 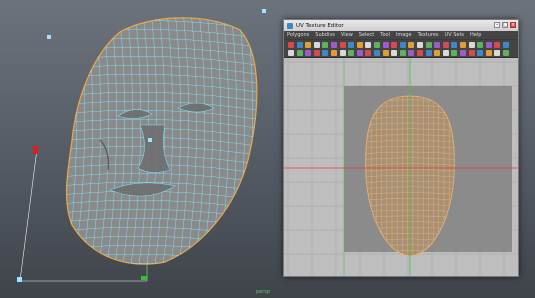 What do you see at coordinates (475, 35) in the screenshot?
I see `menu-help: Help` at bounding box center [475, 35].